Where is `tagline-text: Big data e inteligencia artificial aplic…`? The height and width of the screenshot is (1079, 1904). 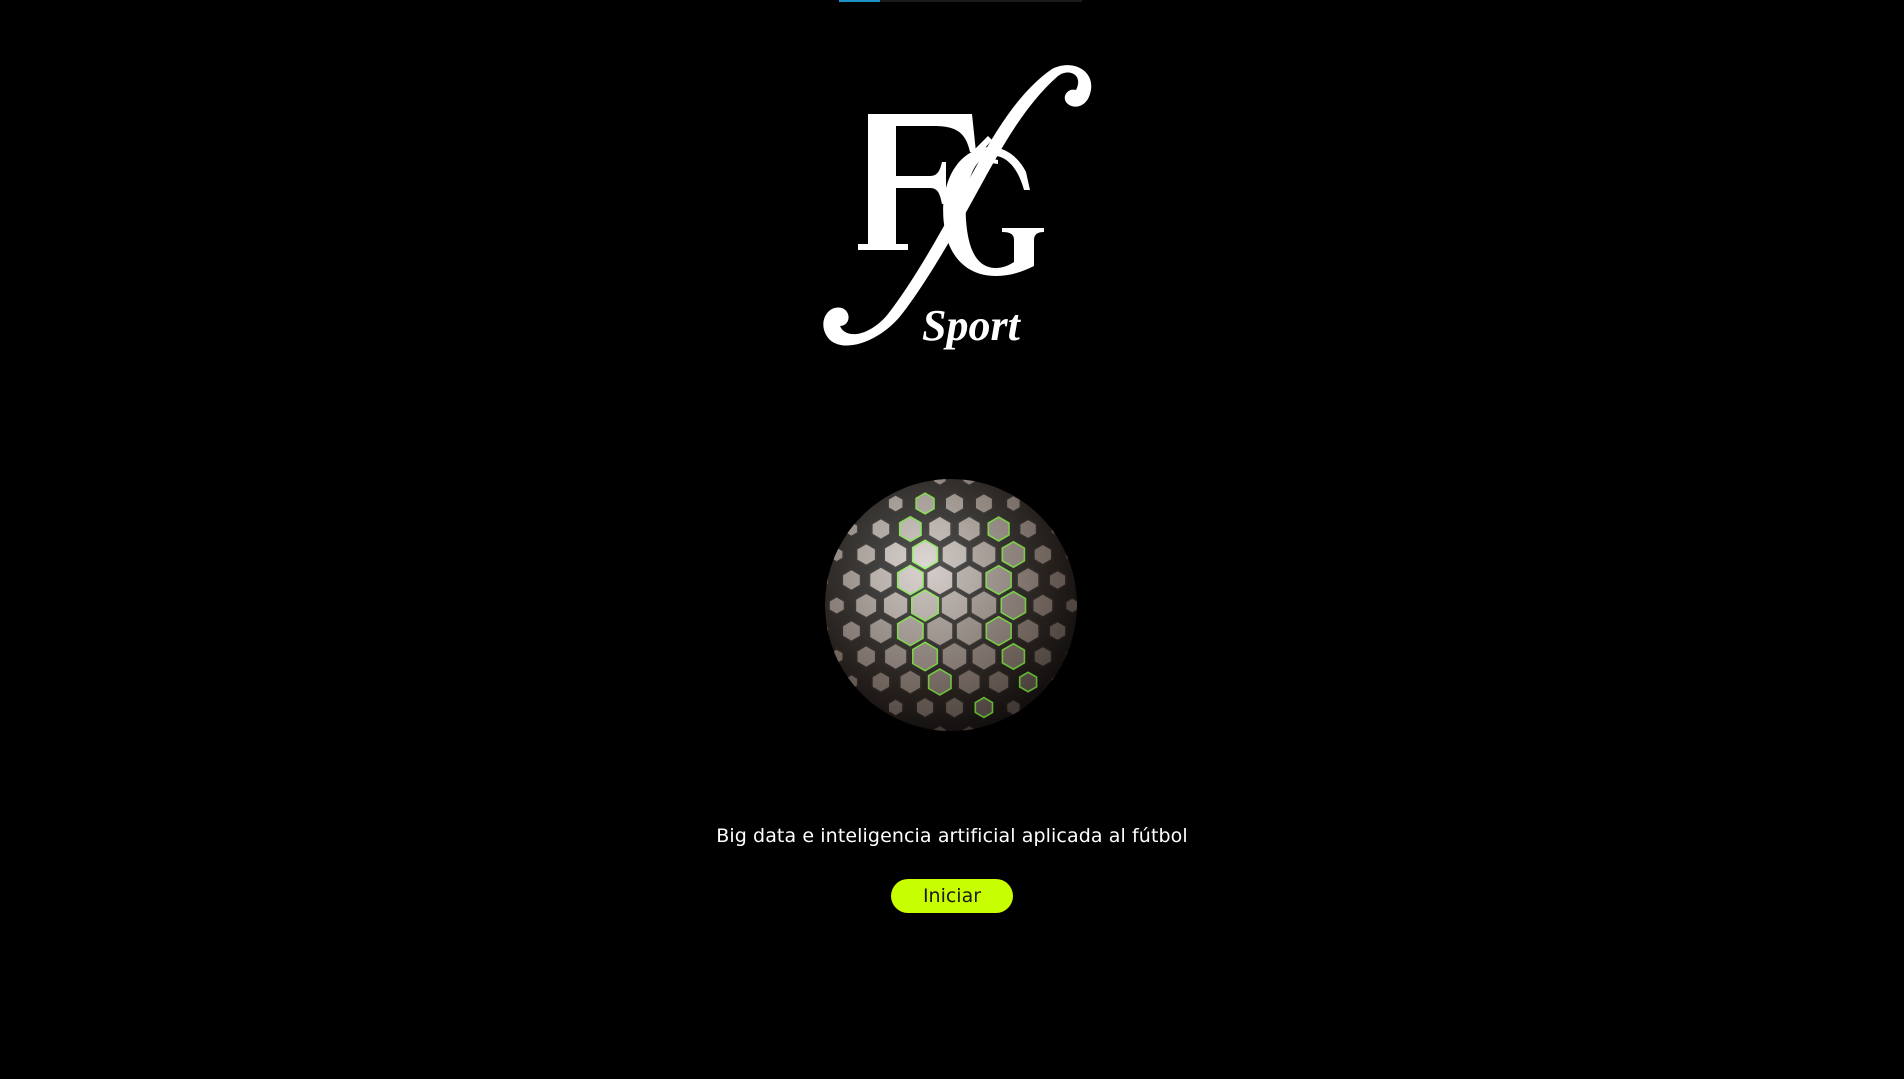 tagline-text: Big data e inteligencia artificial aplic… is located at coordinates (952, 836).